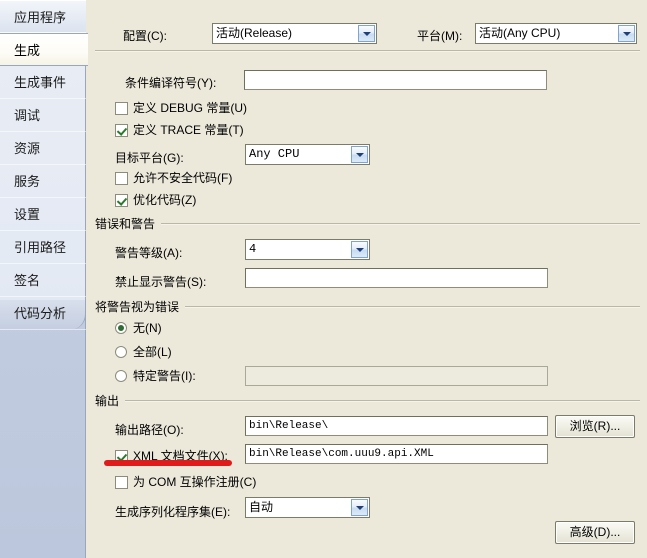 The height and width of the screenshot is (558, 647). Describe the element at coordinates (43, 115) in the screenshot. I see `sidebar-item-debug: 调试` at that location.